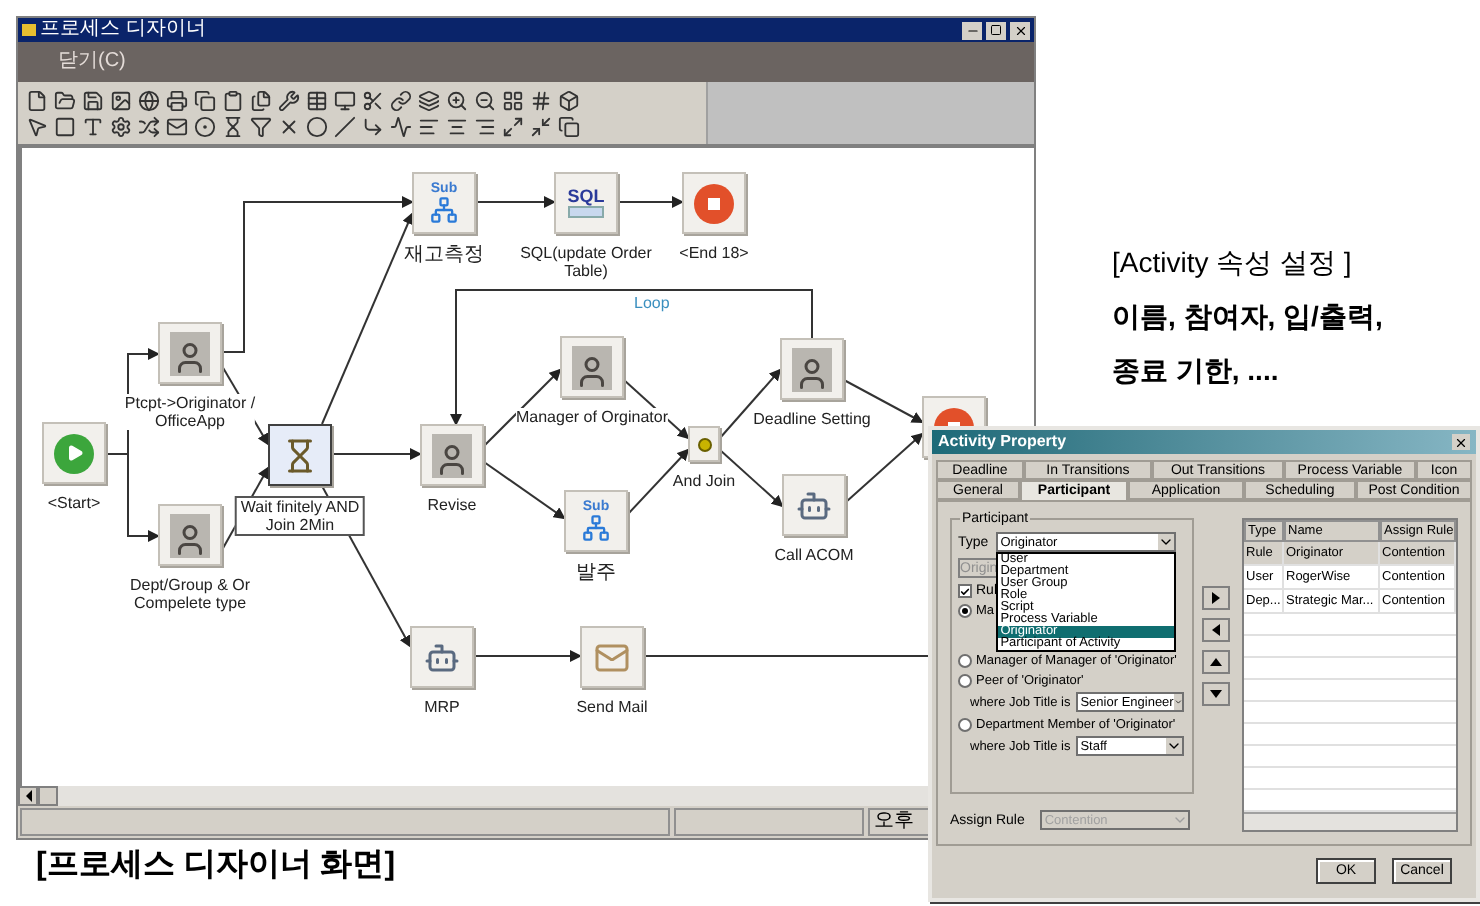  I want to click on node-label: 재고측정, so click(444, 255).